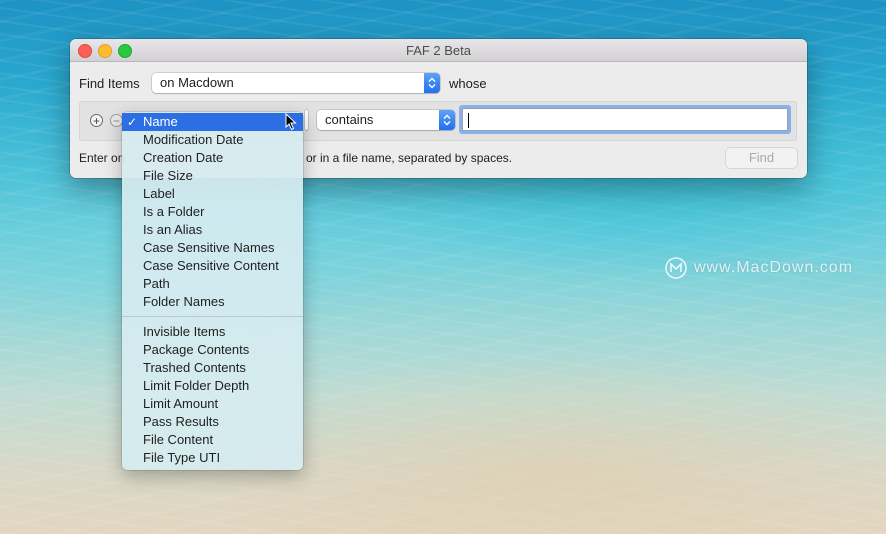 The width and height of the screenshot is (886, 534). I want to click on menu-item-label: Modification Date, so click(193, 139).